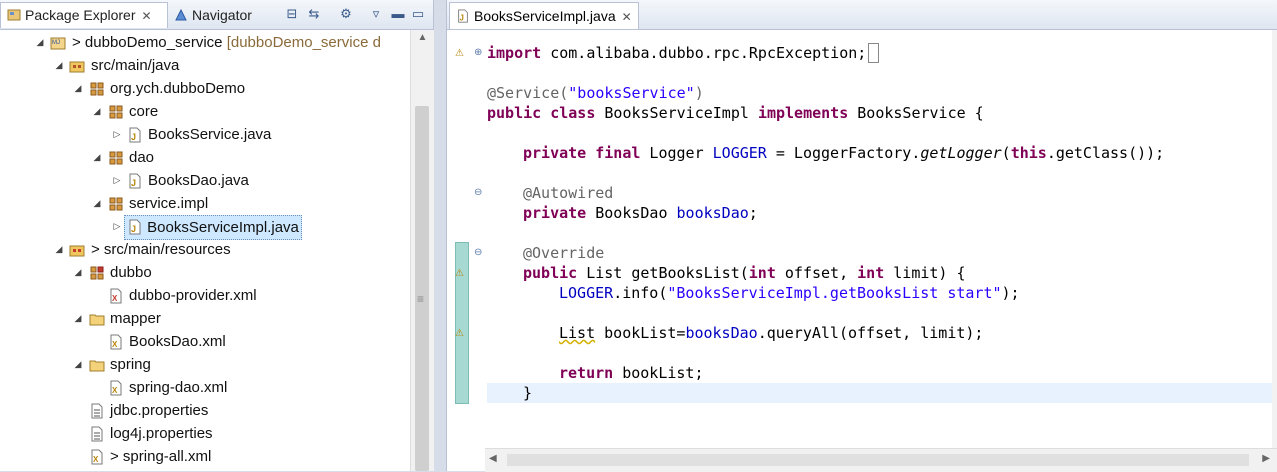 This screenshot has height=472, width=1277. I want to click on current-line-highlight, so click(880, 393).